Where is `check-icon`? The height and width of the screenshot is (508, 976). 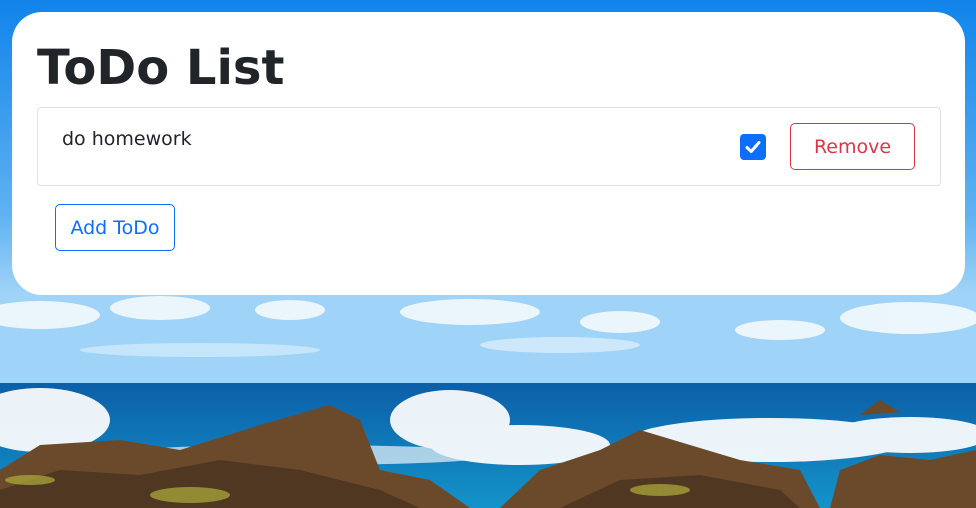 check-icon is located at coordinates (753, 147).